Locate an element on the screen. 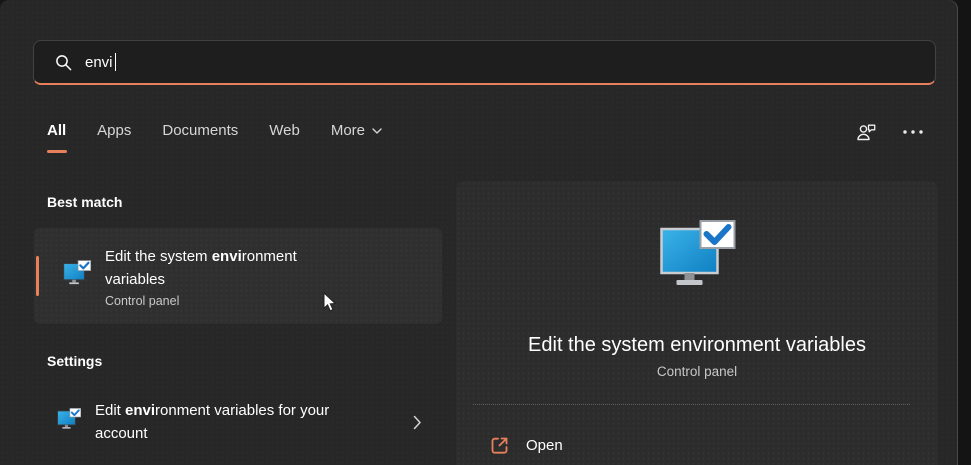 This screenshot has height=465, width=971. tab-all: All is located at coordinates (57, 137).